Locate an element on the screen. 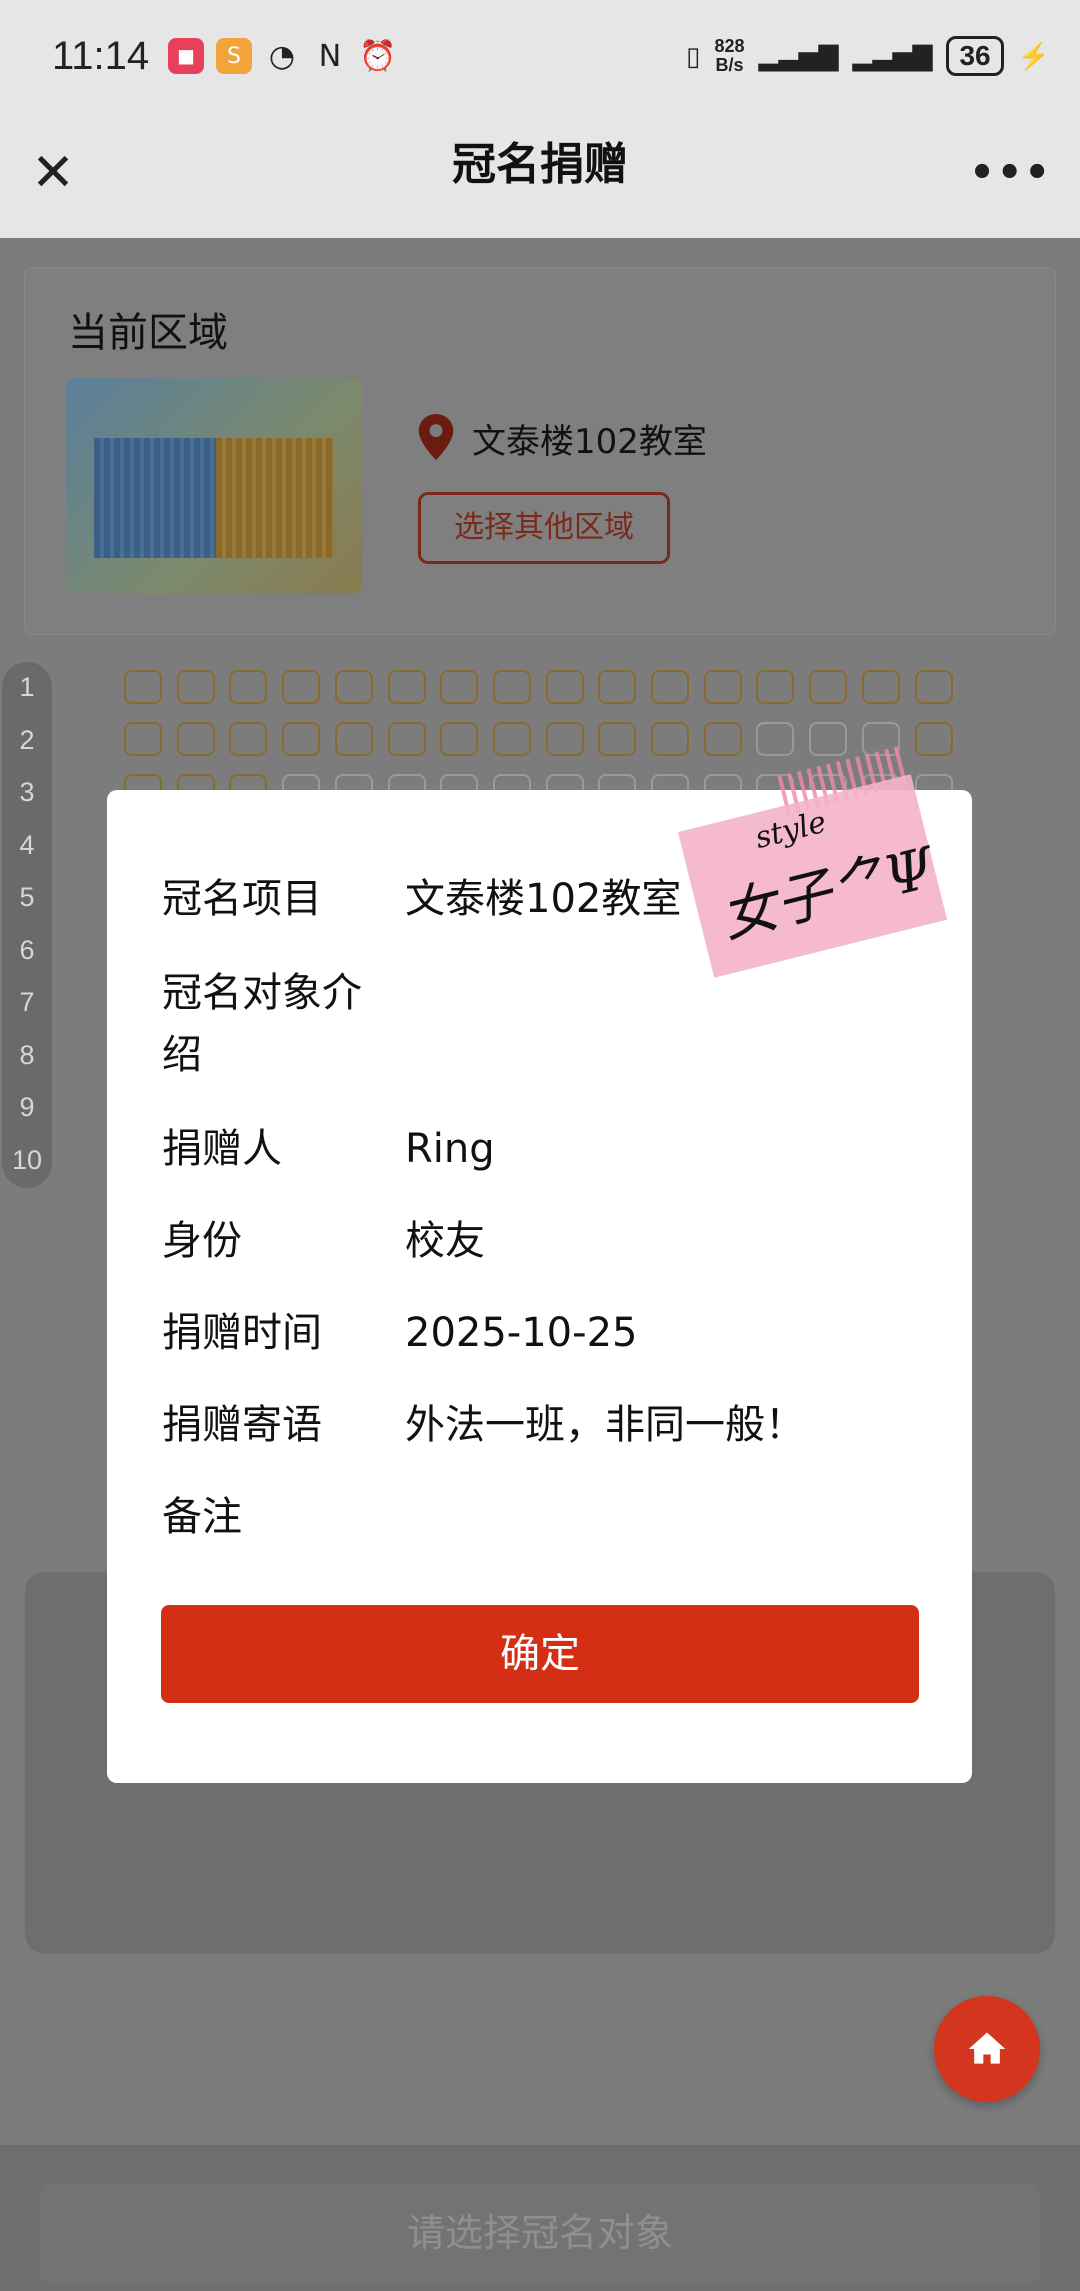 The height and width of the screenshot is (2291, 1080). confirm-button: 确定 is located at coordinates (540, 1654).